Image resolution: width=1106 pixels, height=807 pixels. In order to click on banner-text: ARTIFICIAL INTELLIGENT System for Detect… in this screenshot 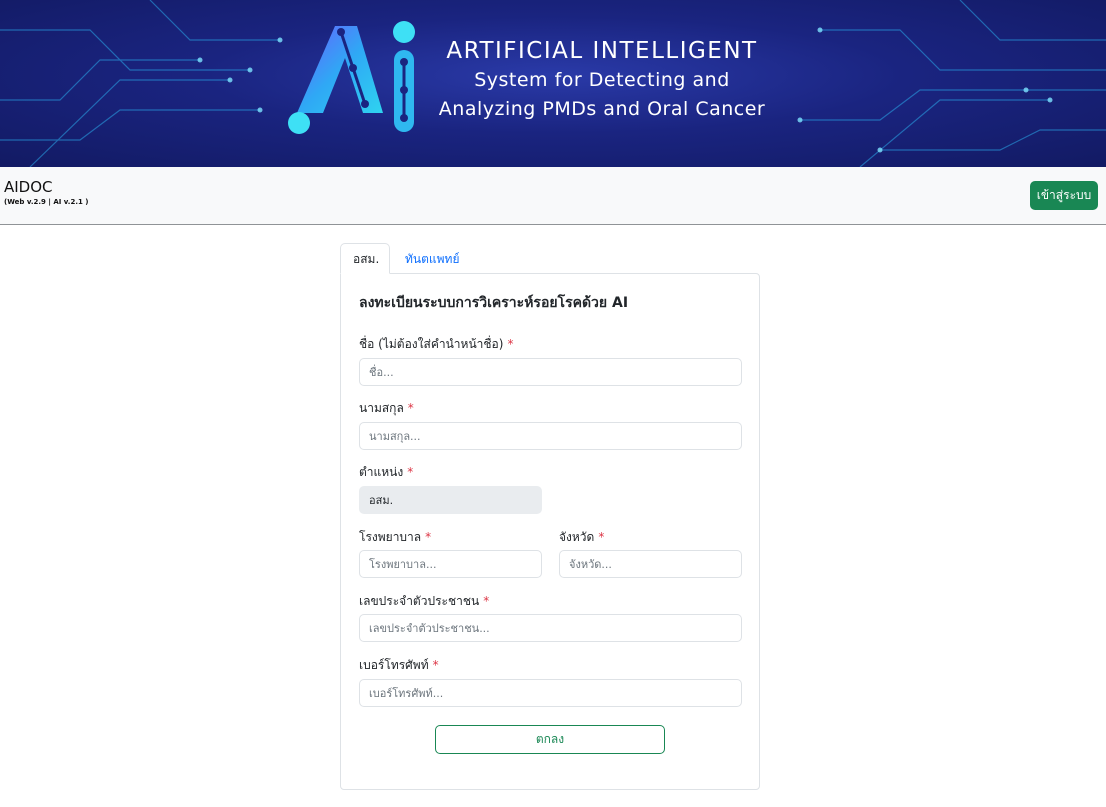, I will do `click(602, 80)`.